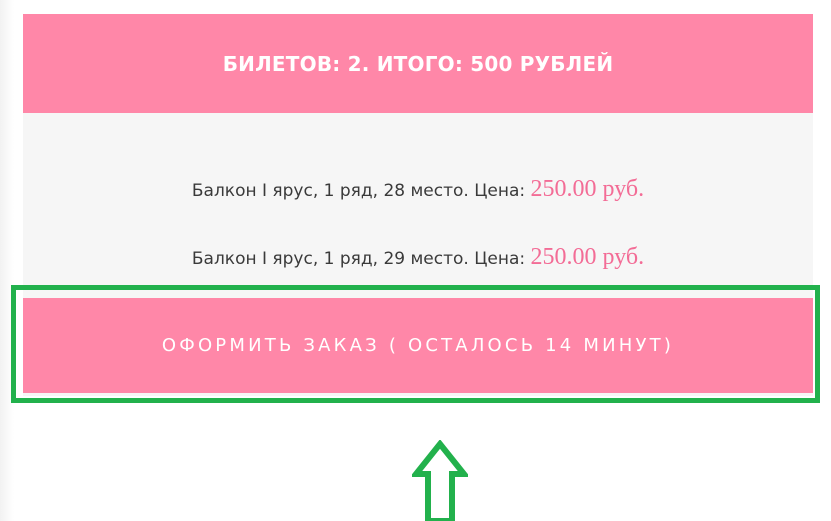 The image size is (831, 521). I want to click on ticket-description: Балкон I ярус, 1 ряд, 28 место. Цена:, so click(358, 191).